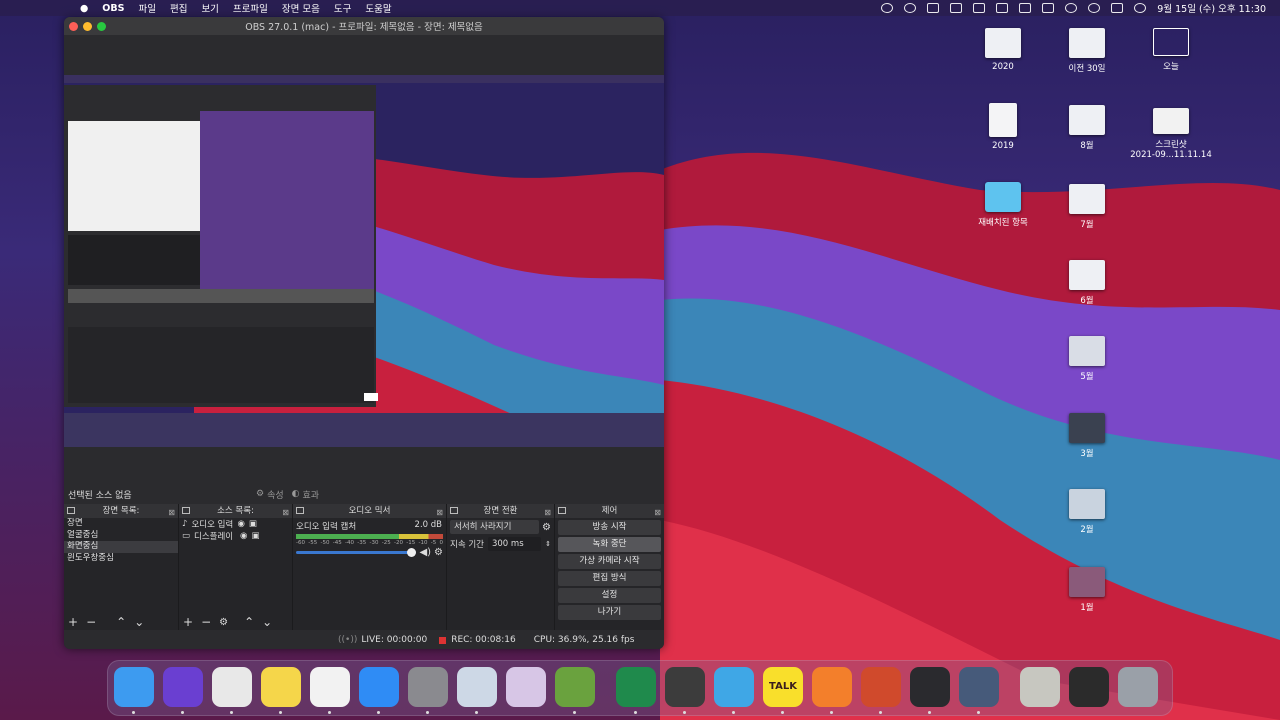  Describe the element at coordinates (121, 559) in the screenshot. I see `scene-item: 윈도우창중심` at that location.